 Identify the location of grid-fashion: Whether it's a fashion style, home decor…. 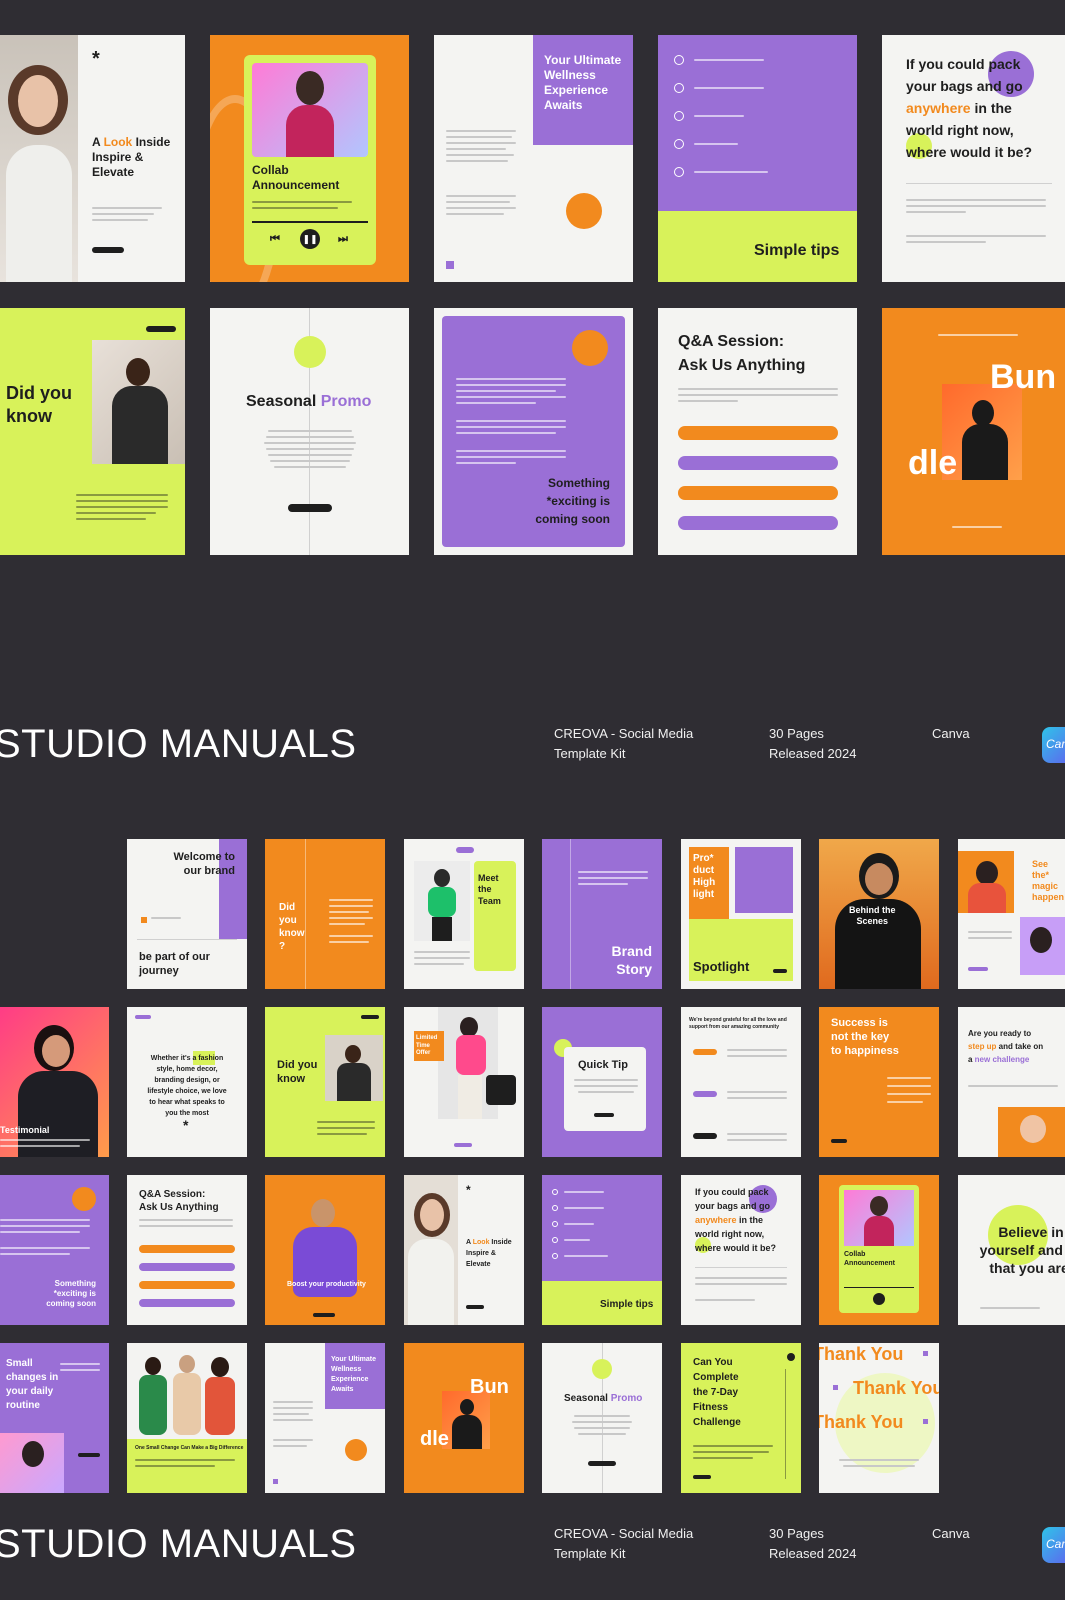
(187, 1082).